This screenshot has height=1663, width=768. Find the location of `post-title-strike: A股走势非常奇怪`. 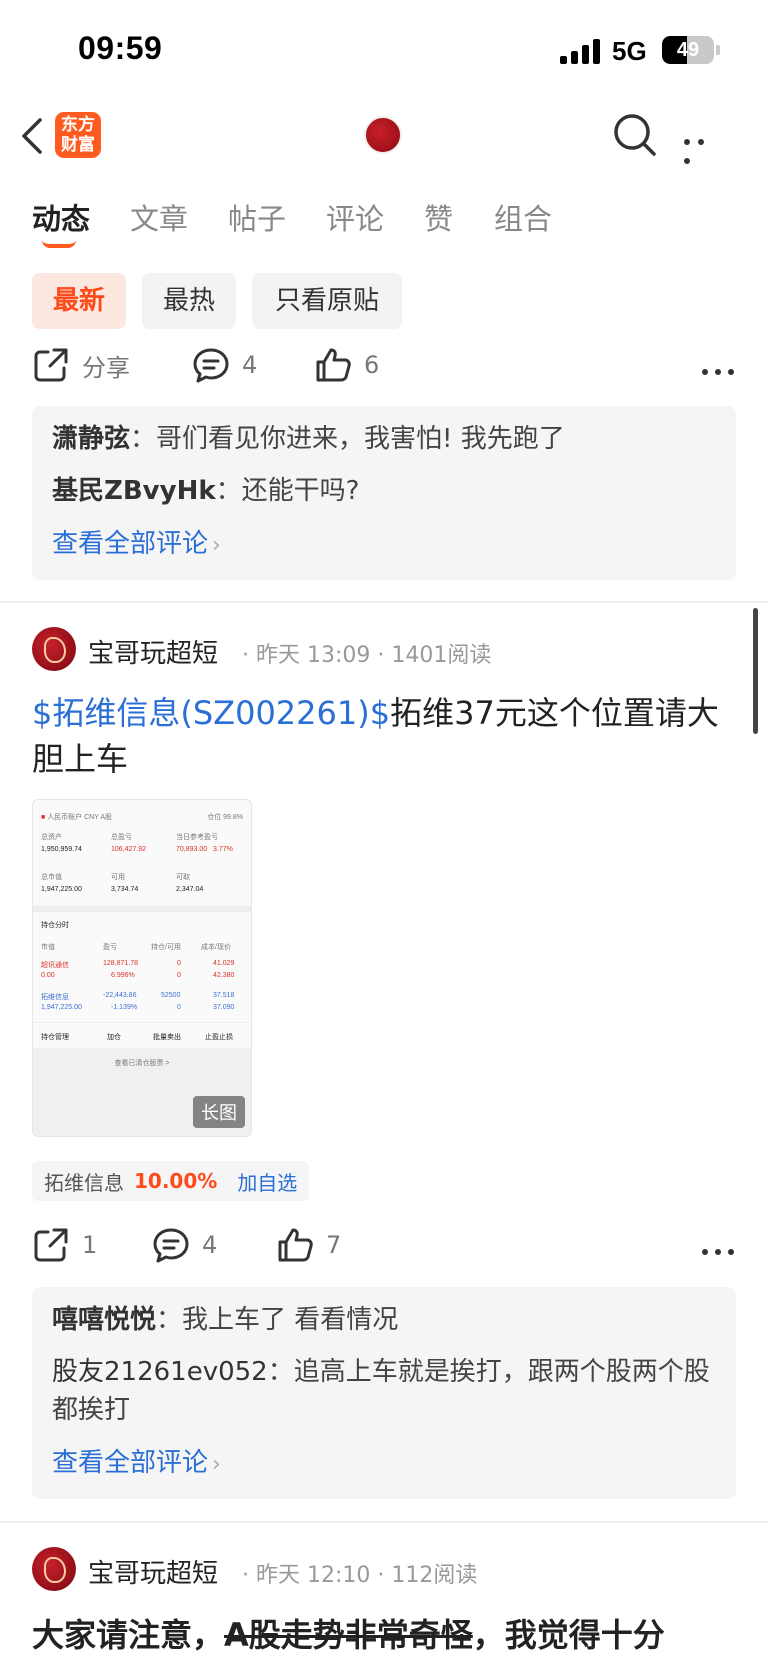

post-title-strike: A股走势非常奇怪 is located at coordinates (348, 1635).